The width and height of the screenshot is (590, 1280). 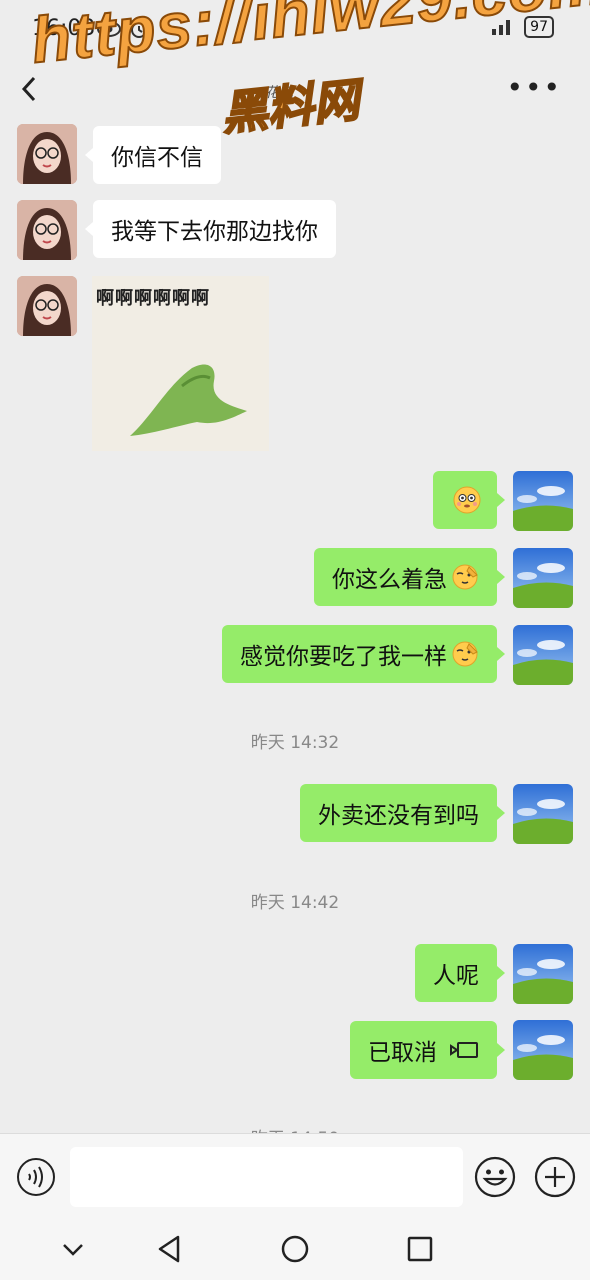 I want to click on sticker-text: 啊啊啊啊啊啊, so click(x=153, y=298).